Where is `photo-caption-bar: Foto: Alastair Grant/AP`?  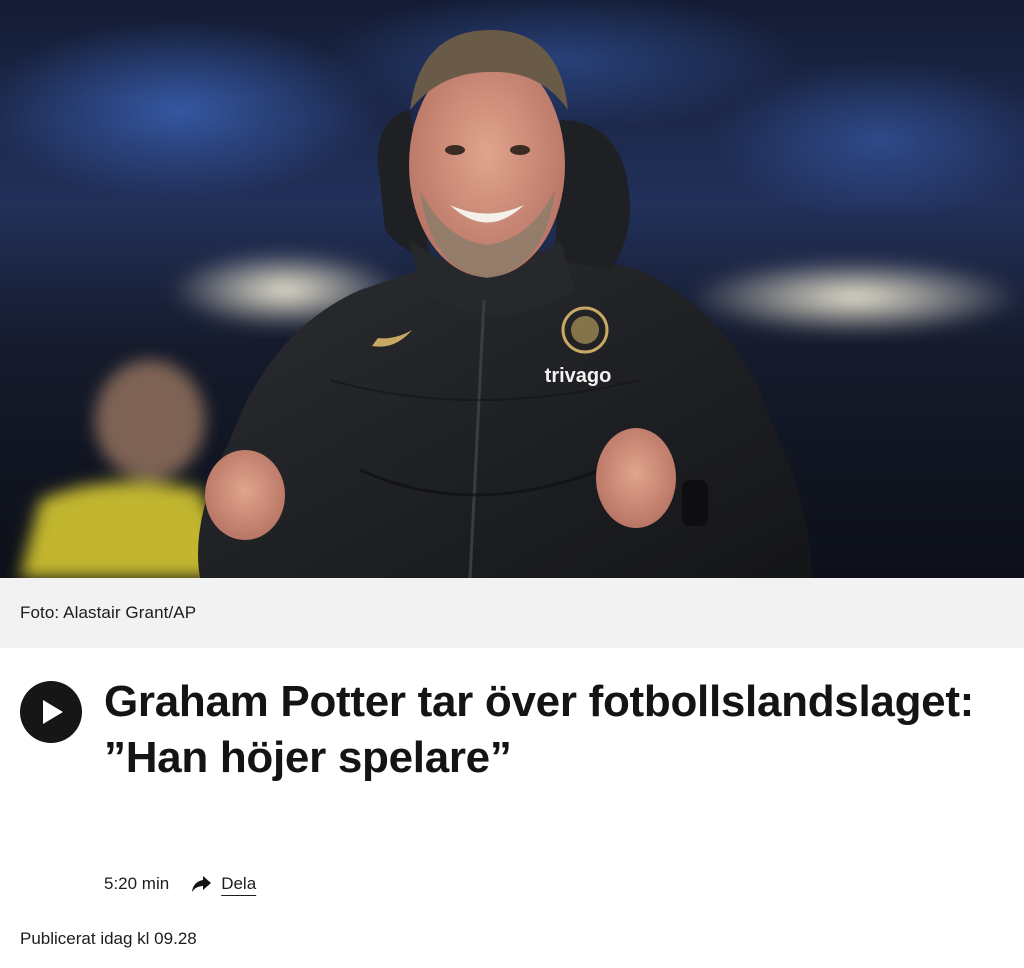
photo-caption-bar: Foto: Alastair Grant/AP is located at coordinates (512, 613).